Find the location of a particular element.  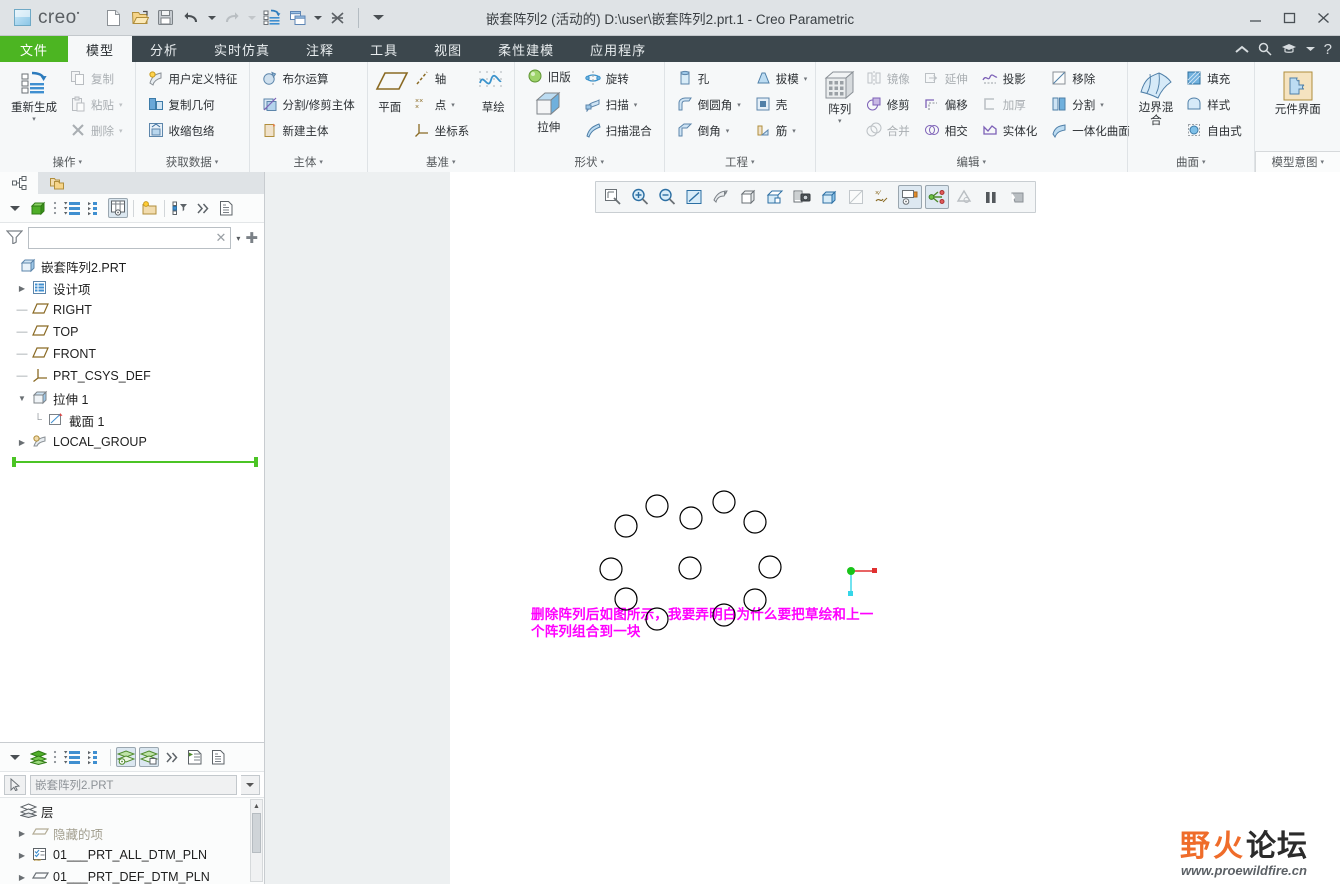

shell-button: 壳 is located at coordinates (781, 104).